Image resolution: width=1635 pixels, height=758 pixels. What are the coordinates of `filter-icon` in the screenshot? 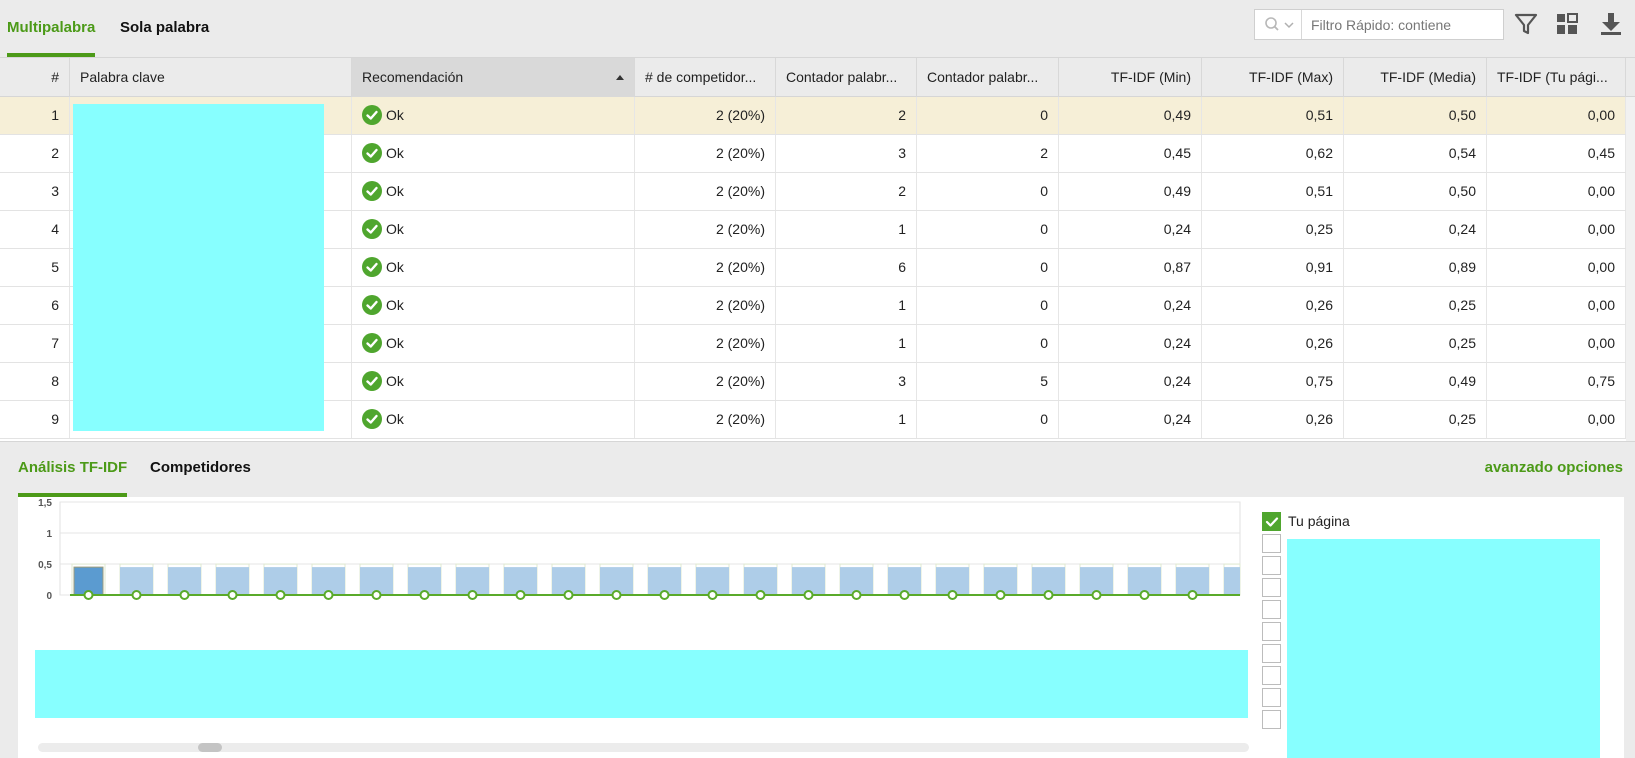 It's located at (1526, 24).